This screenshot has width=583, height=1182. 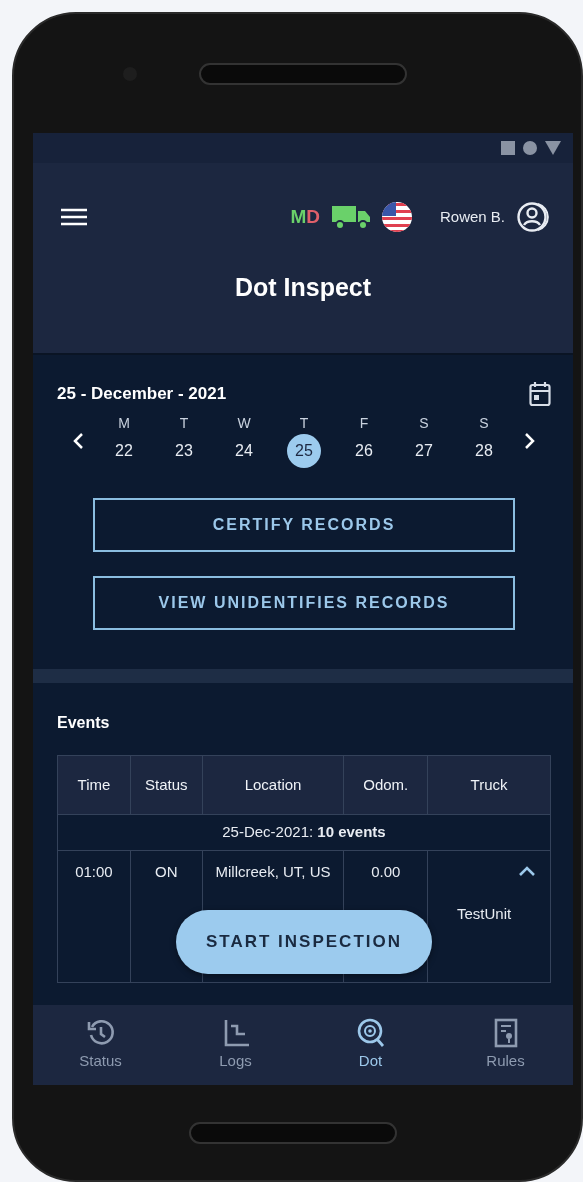 What do you see at coordinates (364, 423) in the screenshot?
I see `weekday-label: F` at bounding box center [364, 423].